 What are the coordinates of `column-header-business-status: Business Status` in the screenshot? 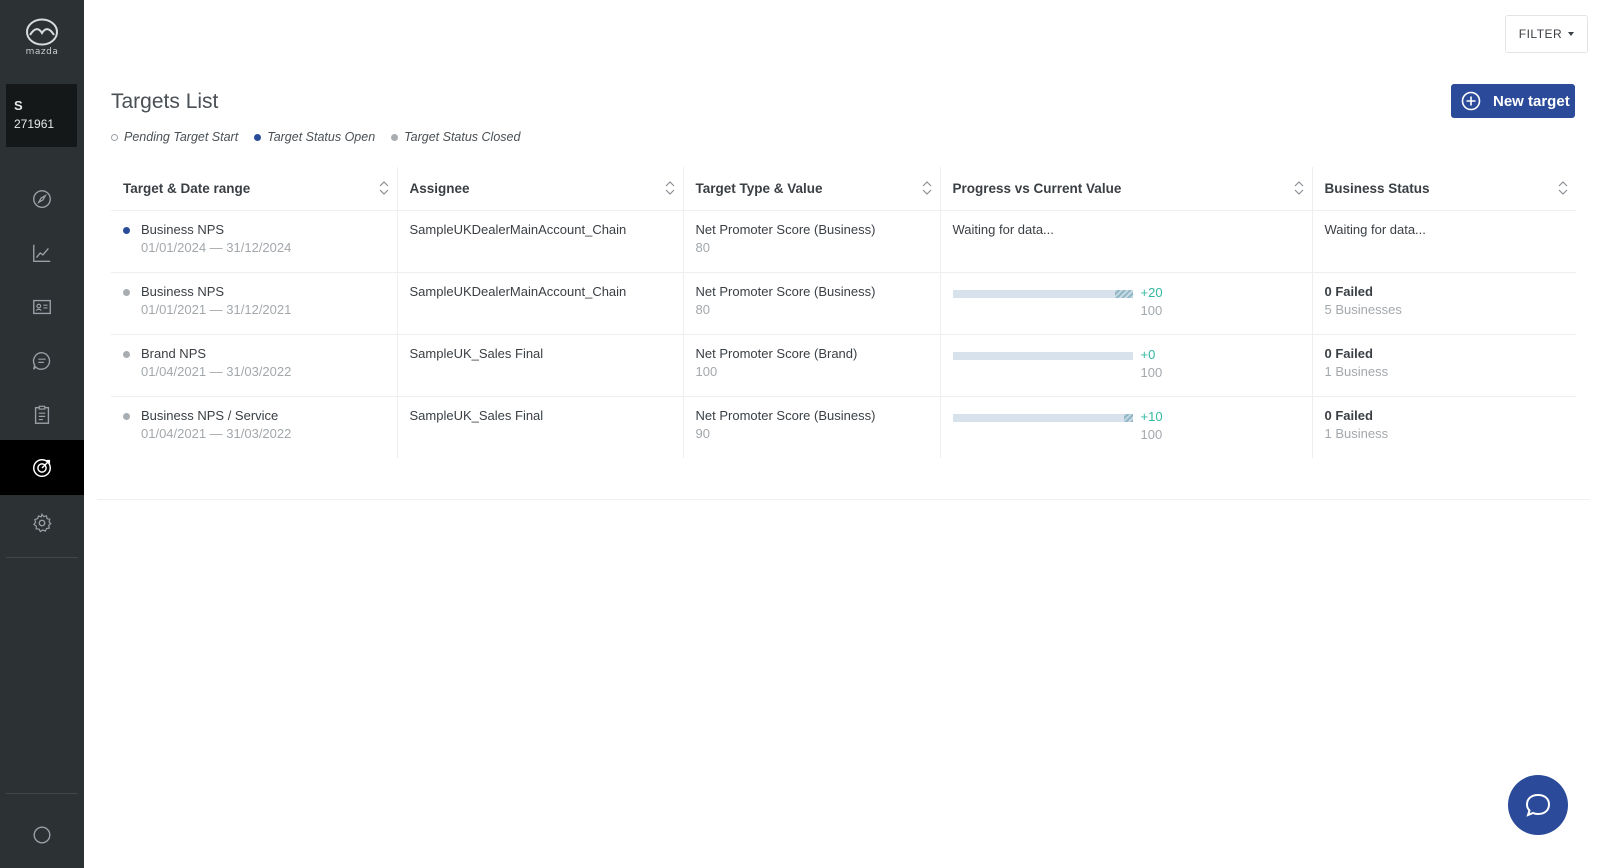 It's located at (1443, 189).